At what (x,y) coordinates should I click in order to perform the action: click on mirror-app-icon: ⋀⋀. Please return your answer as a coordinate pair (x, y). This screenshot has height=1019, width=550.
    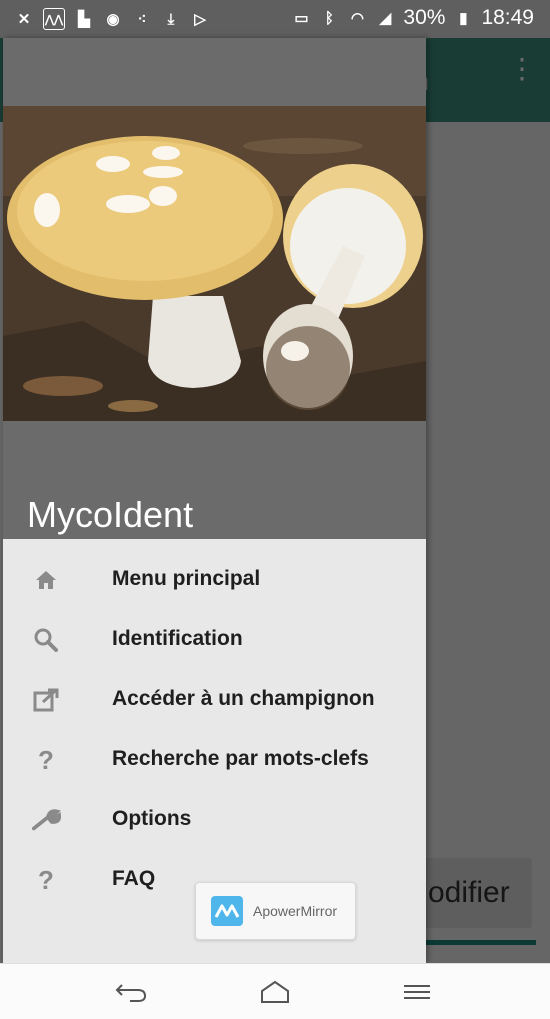
    Looking at the image, I should click on (54, 19).